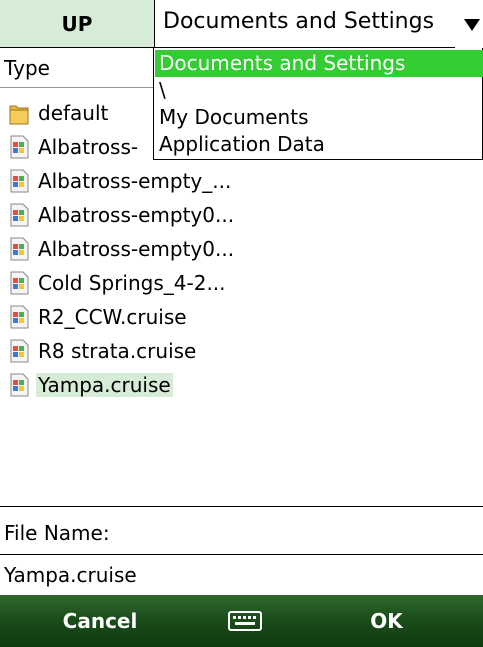 Image resolution: width=483 pixels, height=647 pixels. What do you see at coordinates (241, 575) in the screenshot?
I see `file-name-input` at bounding box center [241, 575].